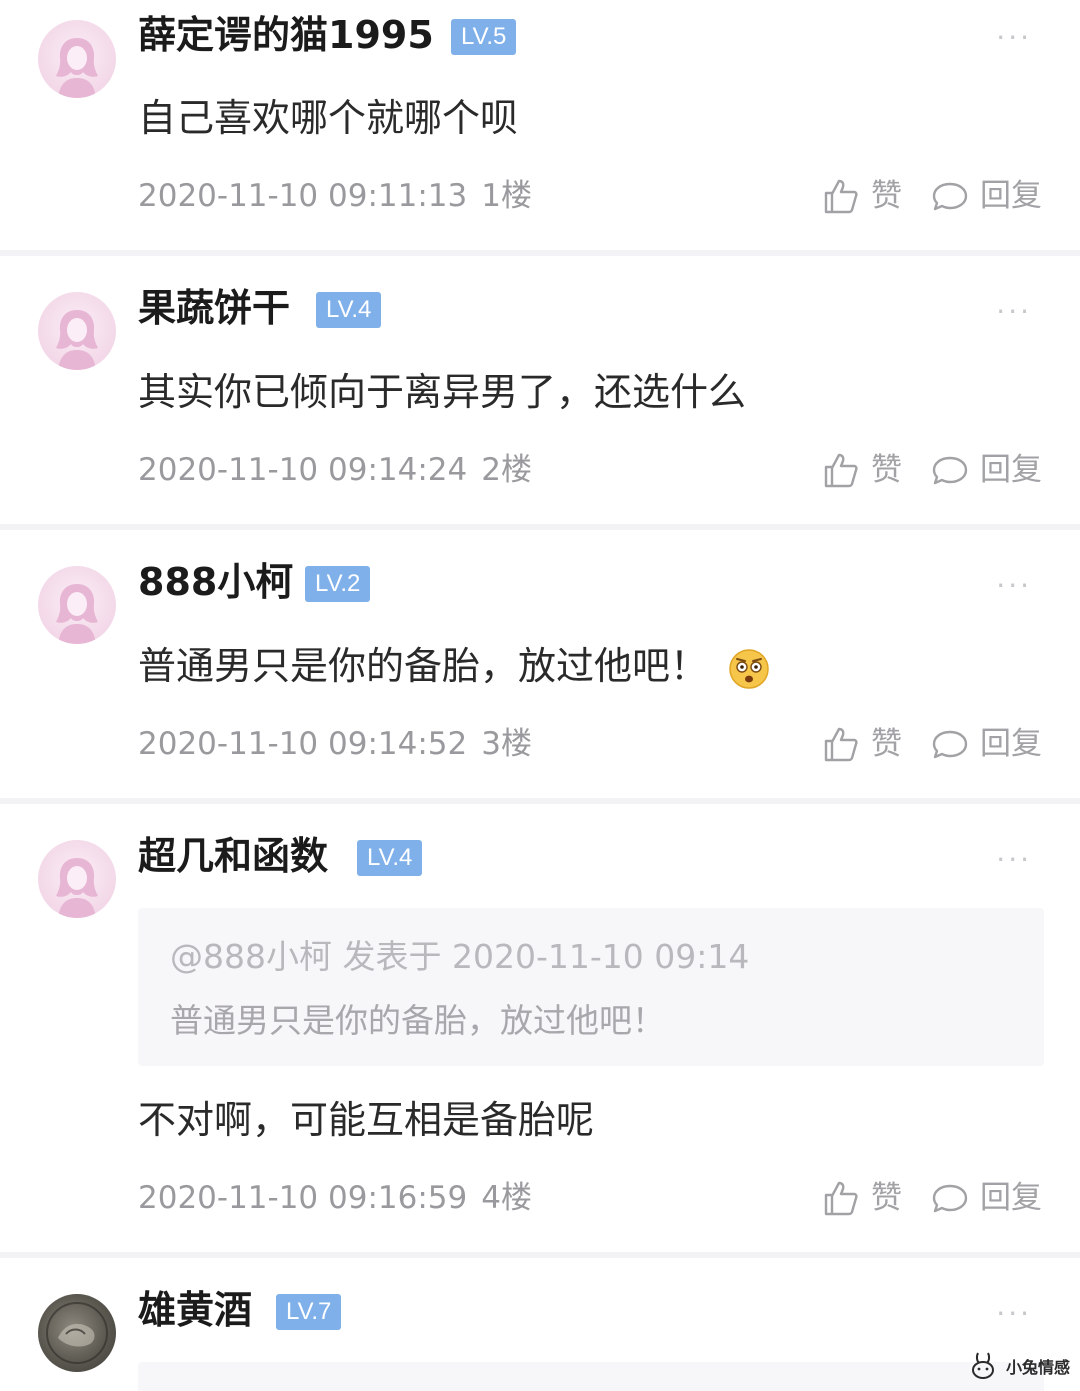 This screenshot has height=1391, width=1080. What do you see at coordinates (303, 196) in the screenshot?
I see `timestamp: 2020-11-10 09:11:13` at bounding box center [303, 196].